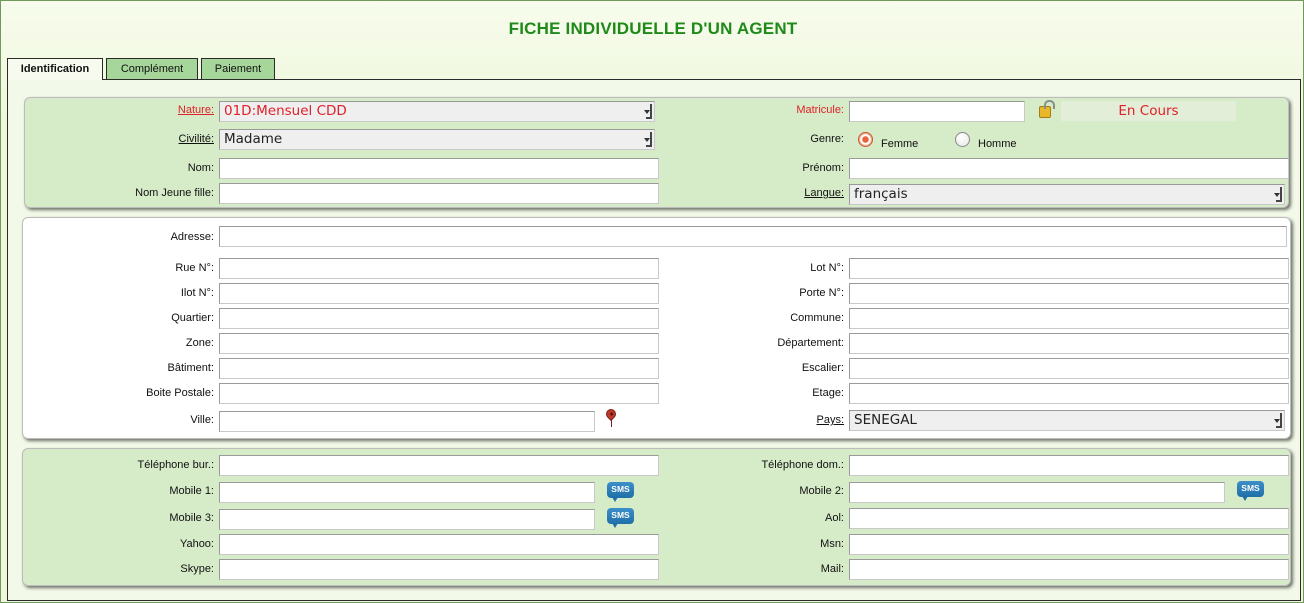  What do you see at coordinates (439, 168) in the screenshot?
I see `nom-input` at bounding box center [439, 168].